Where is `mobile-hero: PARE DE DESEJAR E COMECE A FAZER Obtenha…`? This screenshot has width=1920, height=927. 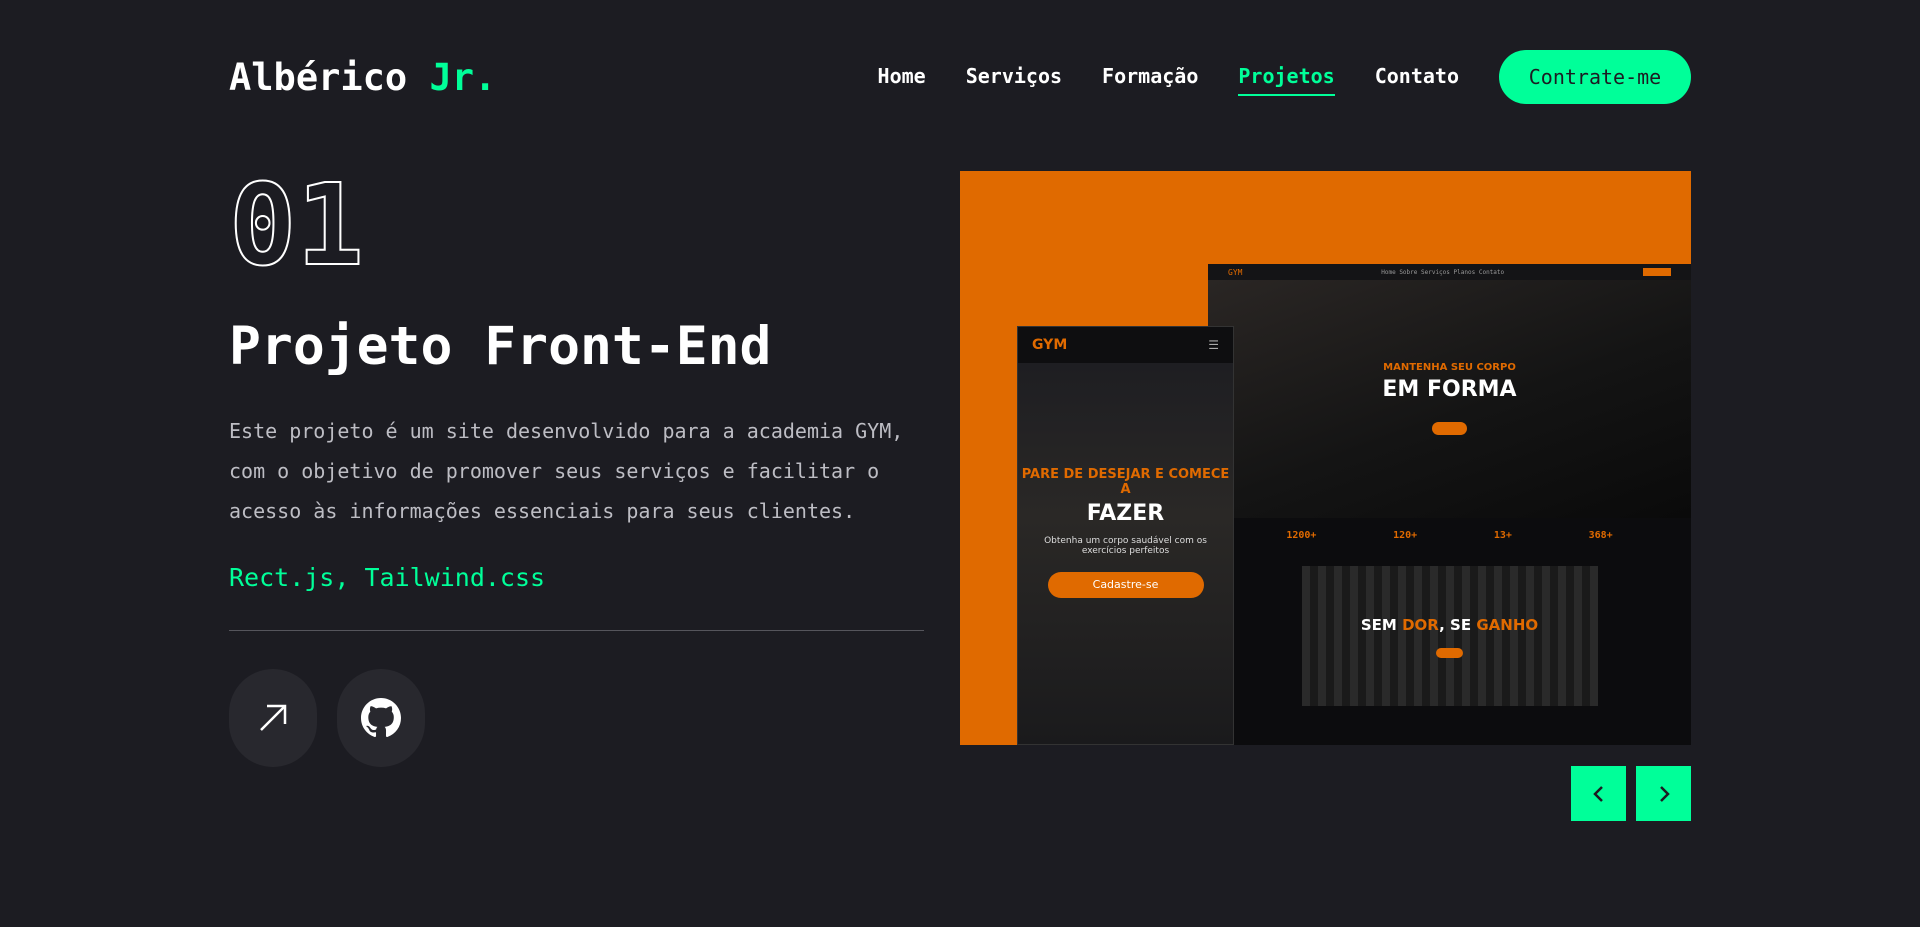
mobile-hero: PARE DE DESEJAR E COMECE A FAZER Obtenha… is located at coordinates (1125, 553).